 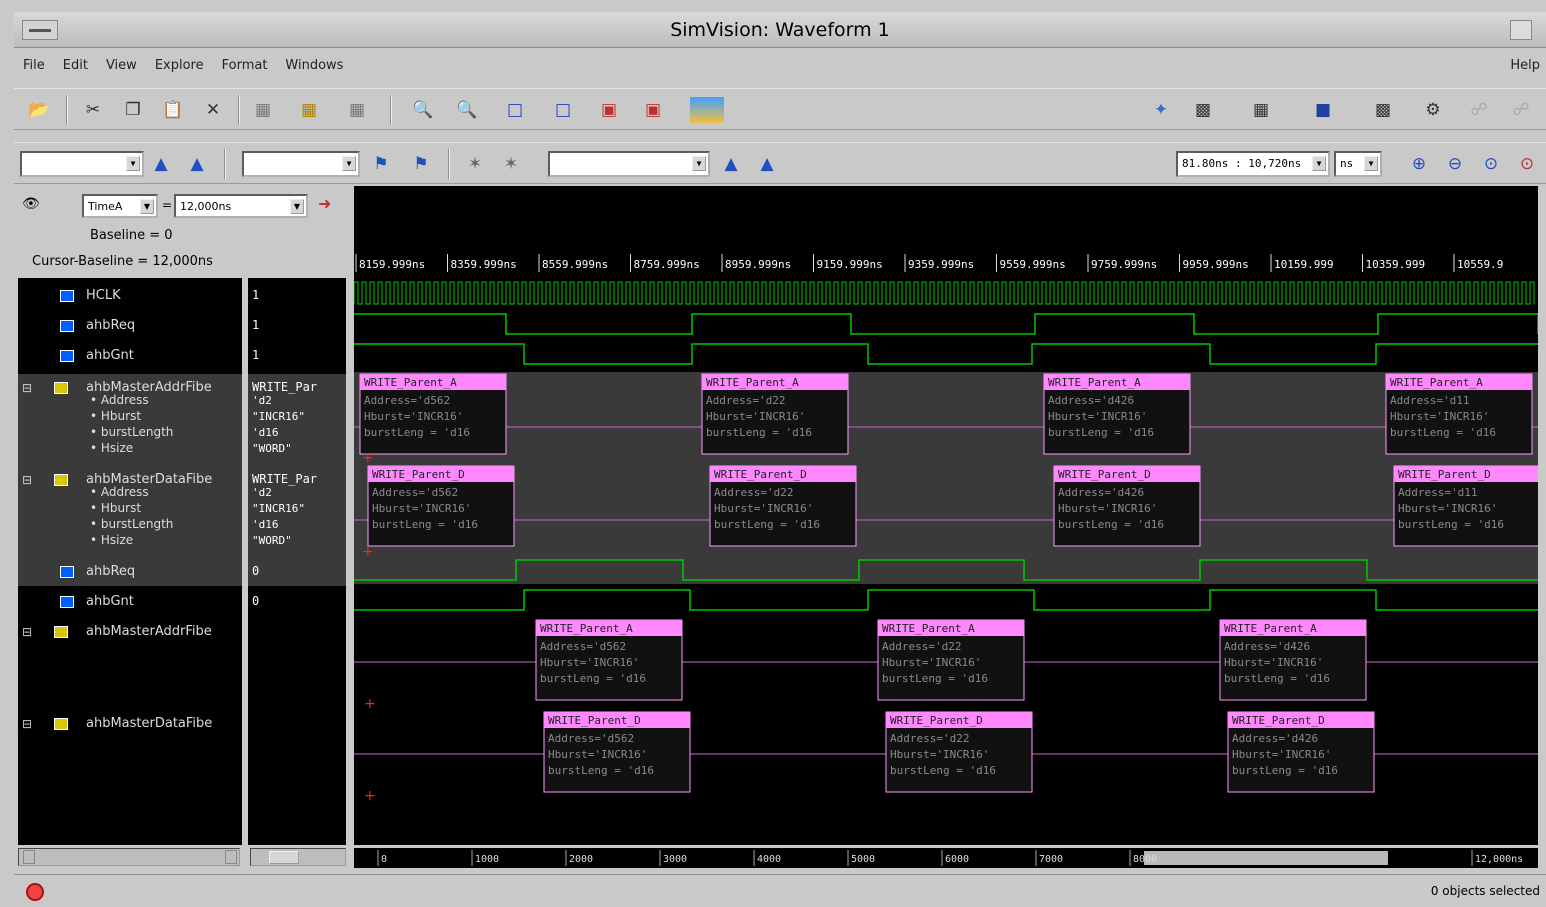 I want to click on expand-icon: ▦, so click(x=263, y=110).